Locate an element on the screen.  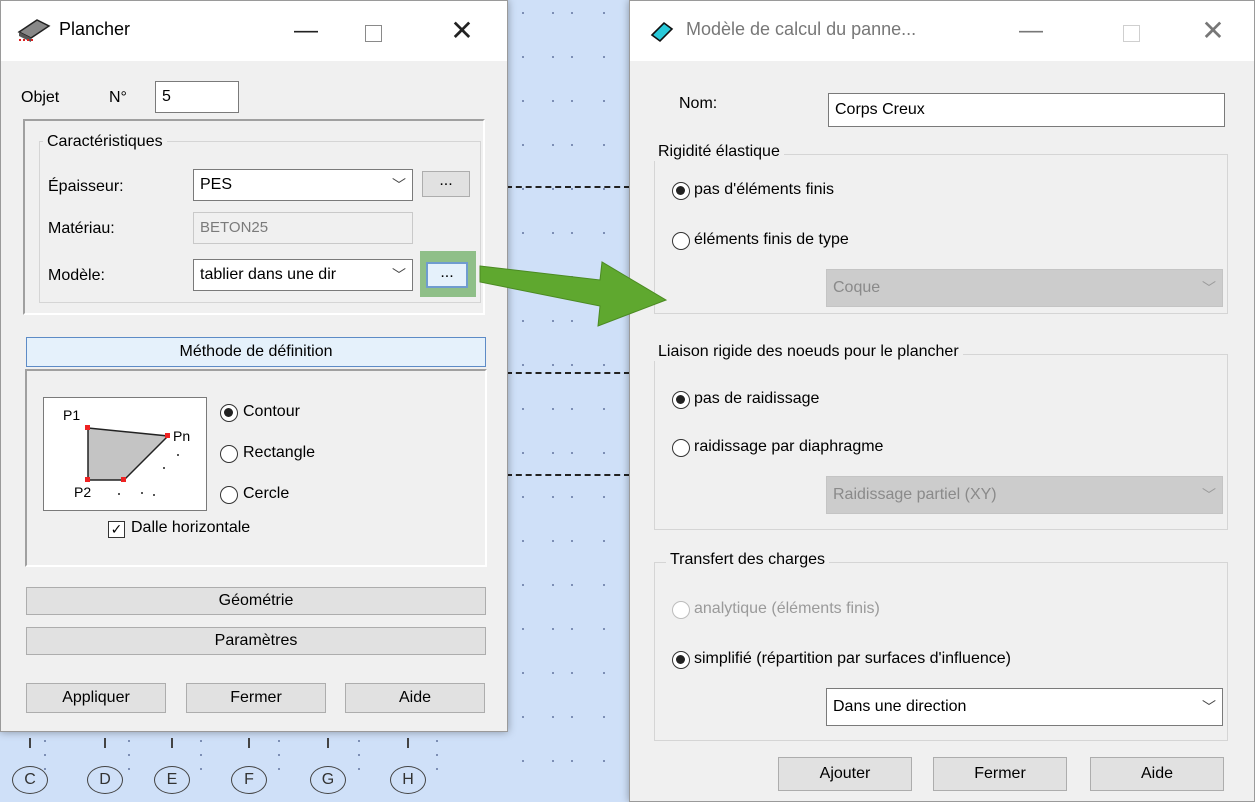
axis-bubble-h: H is located at coordinates (408, 780).